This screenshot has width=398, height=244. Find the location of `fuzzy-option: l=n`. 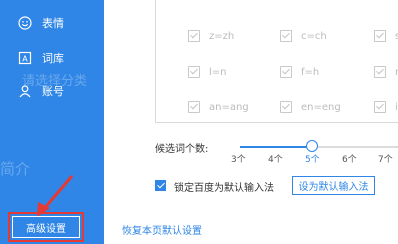

fuzzy-option: l=n is located at coordinates (207, 72).